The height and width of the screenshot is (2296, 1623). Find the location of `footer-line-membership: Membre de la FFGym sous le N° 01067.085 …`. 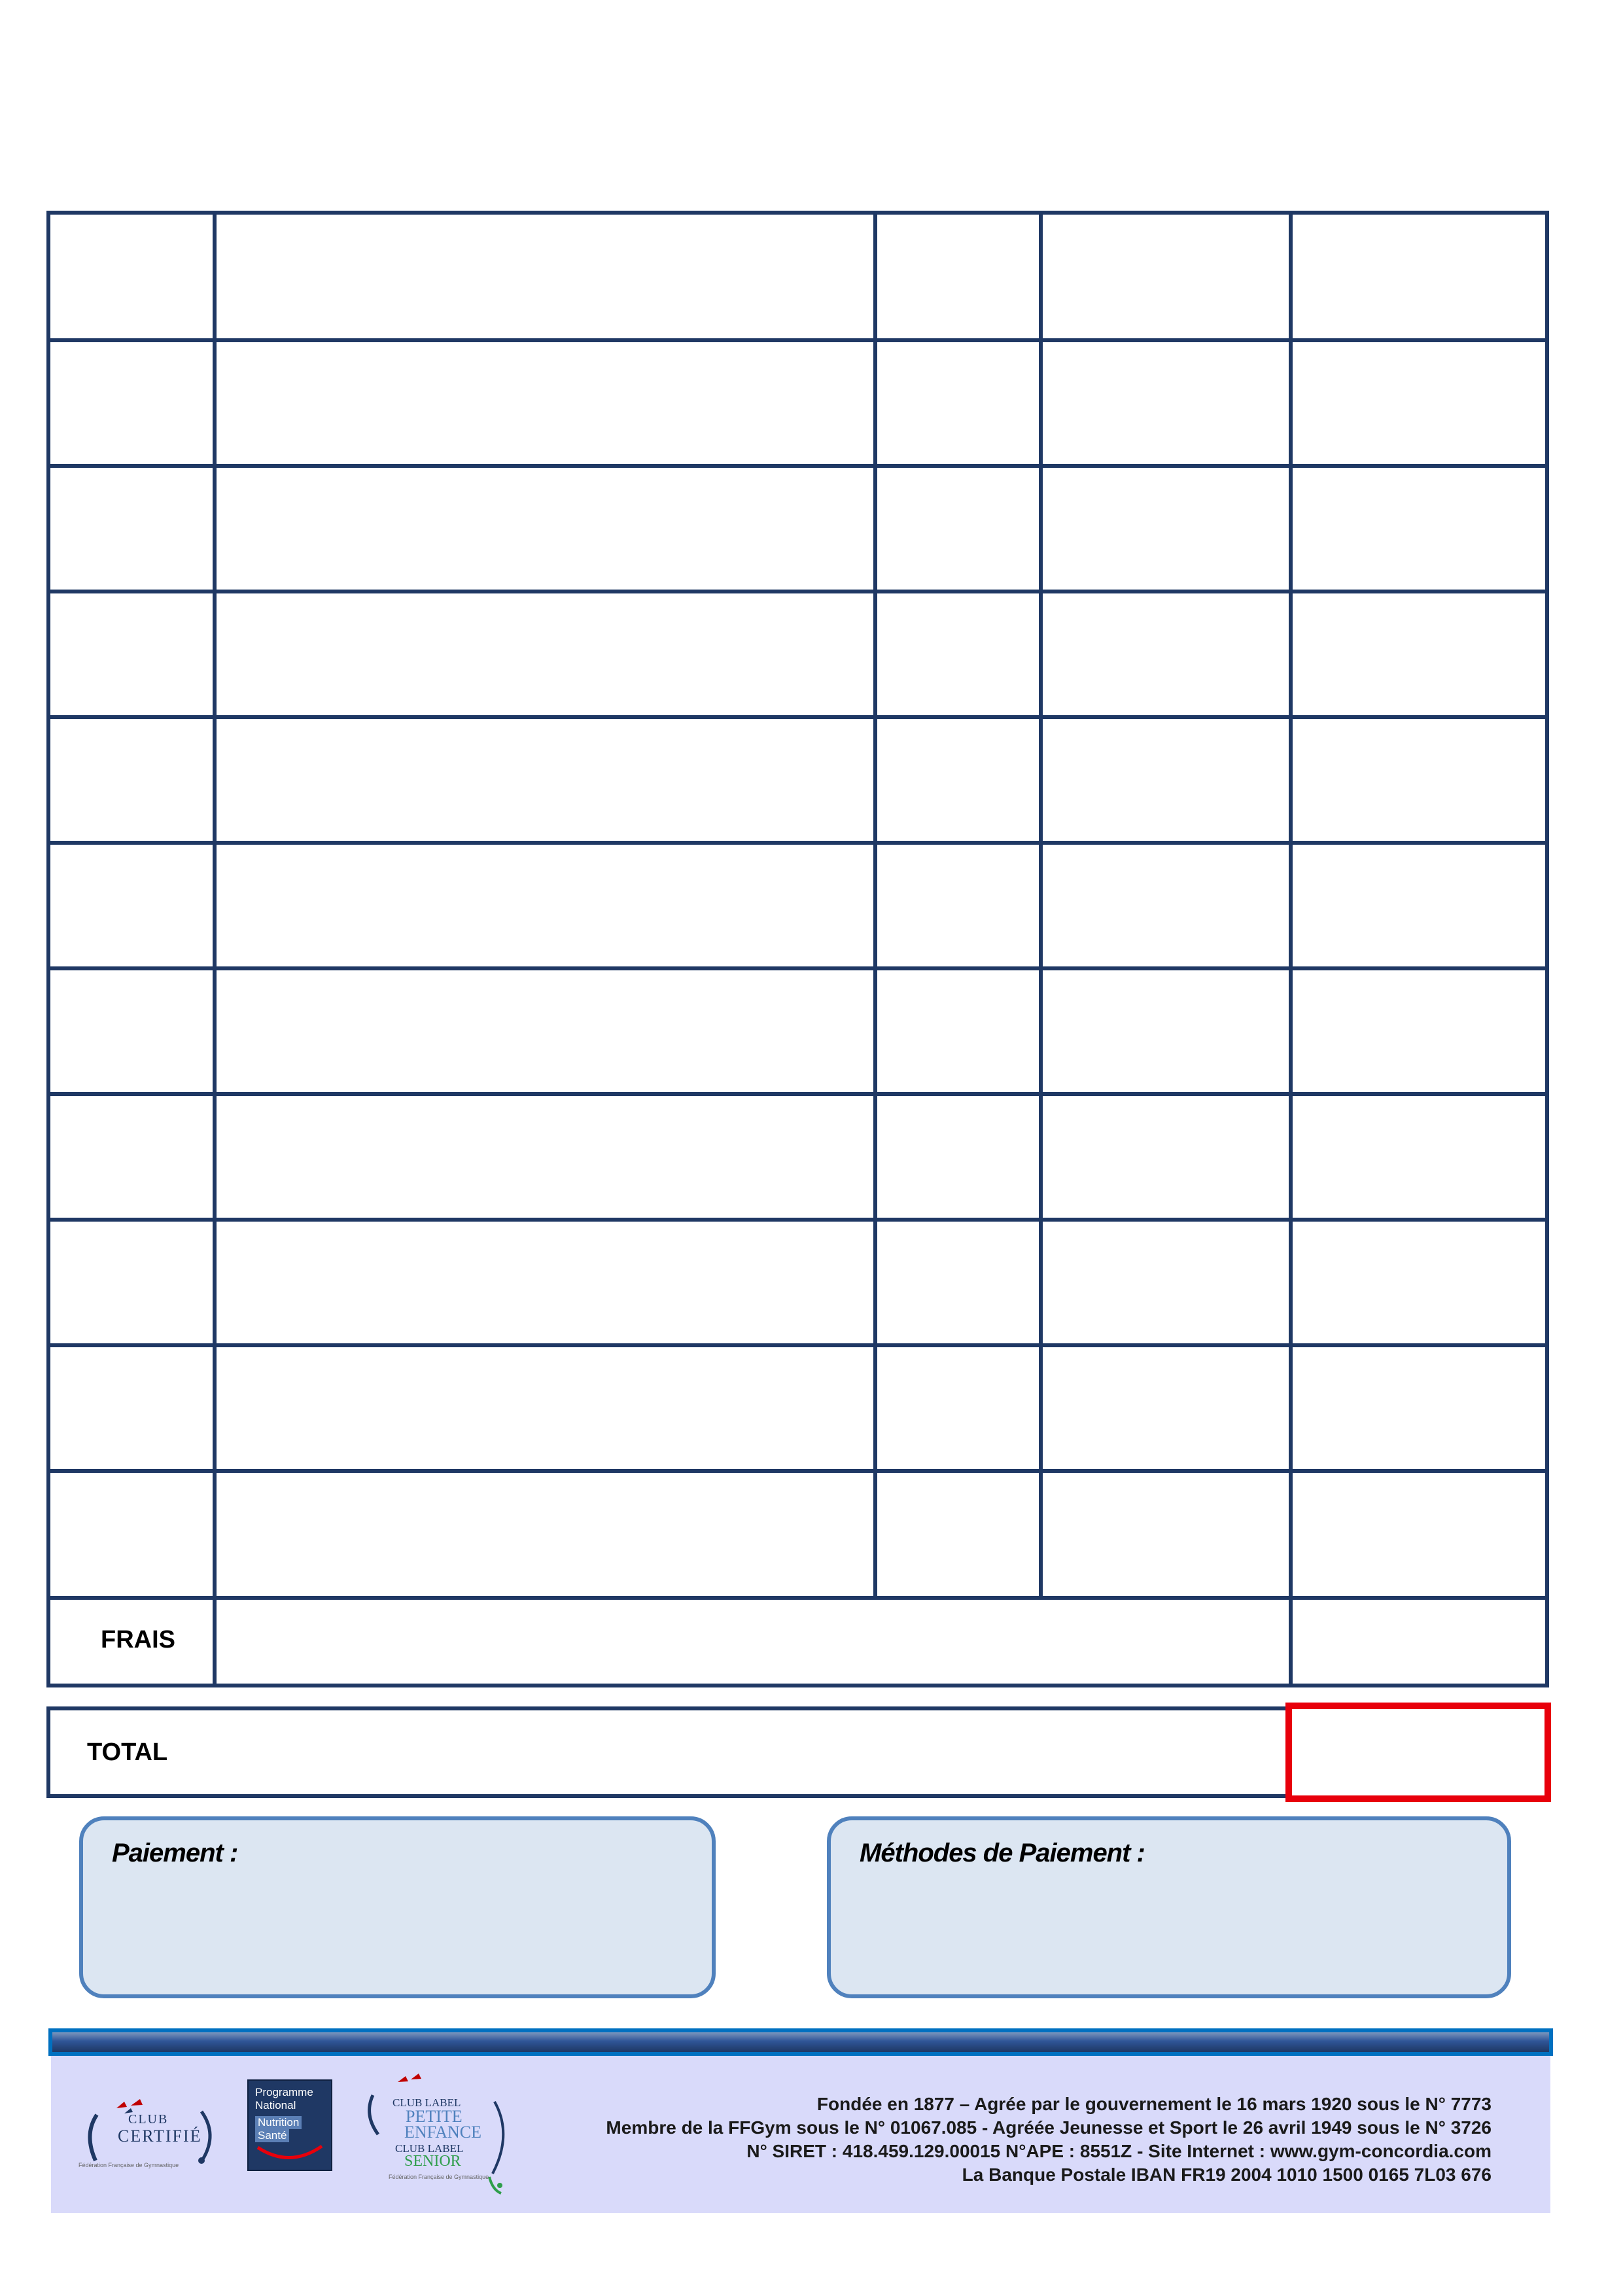

footer-line-membership: Membre de la FFGym sous le N° 01067.085 … is located at coordinates (1049, 2127).